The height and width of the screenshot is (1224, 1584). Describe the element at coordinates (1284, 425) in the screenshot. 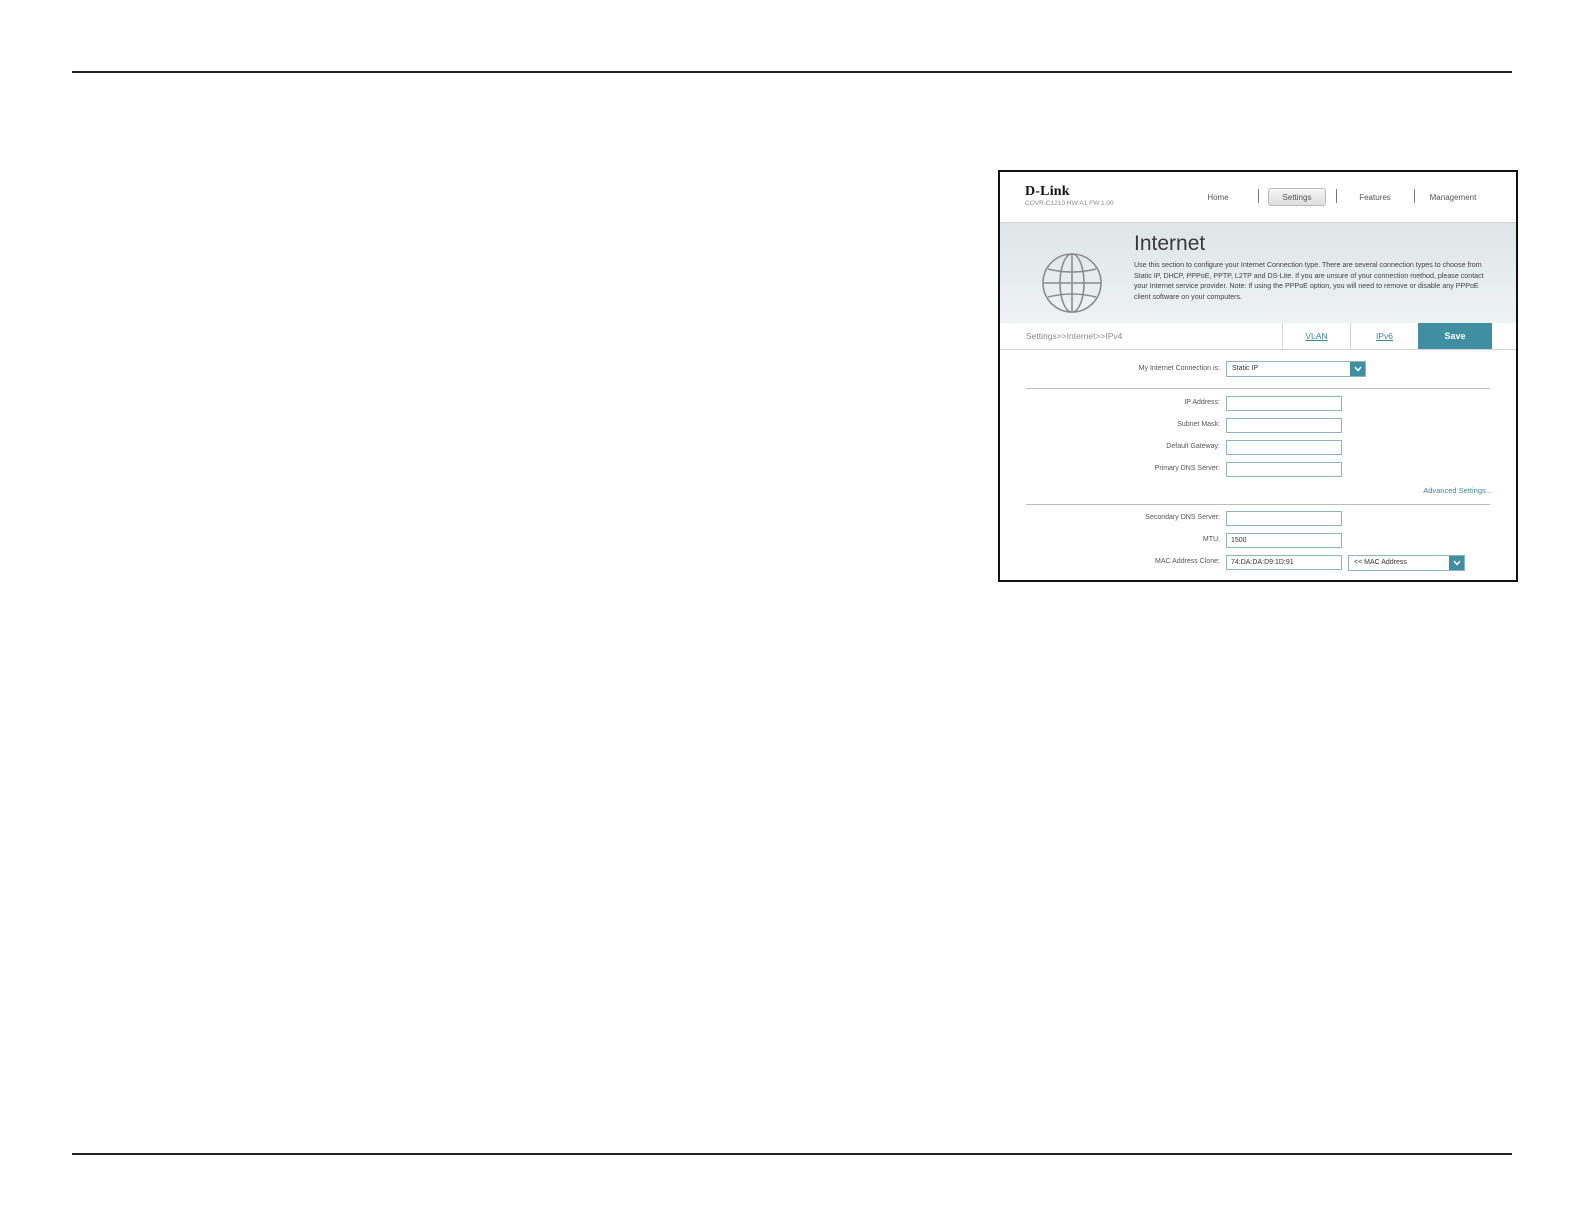

I see `subnet-mask-input` at that location.